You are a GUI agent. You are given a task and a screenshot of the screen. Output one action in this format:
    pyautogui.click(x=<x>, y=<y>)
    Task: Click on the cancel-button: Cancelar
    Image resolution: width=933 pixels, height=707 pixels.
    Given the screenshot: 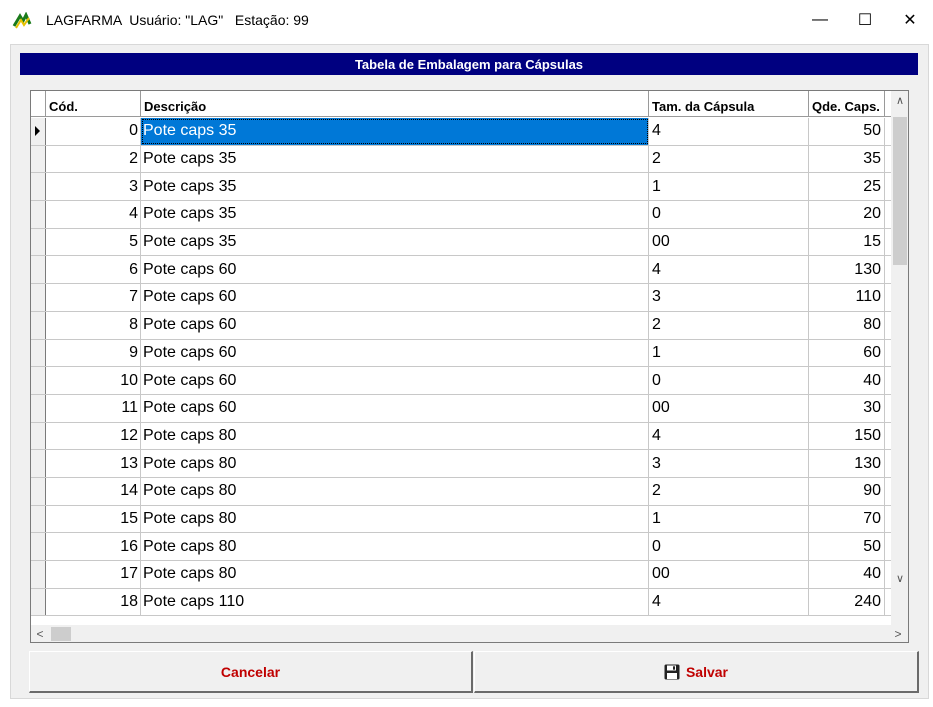 What is the action you would take?
    pyautogui.click(x=251, y=672)
    